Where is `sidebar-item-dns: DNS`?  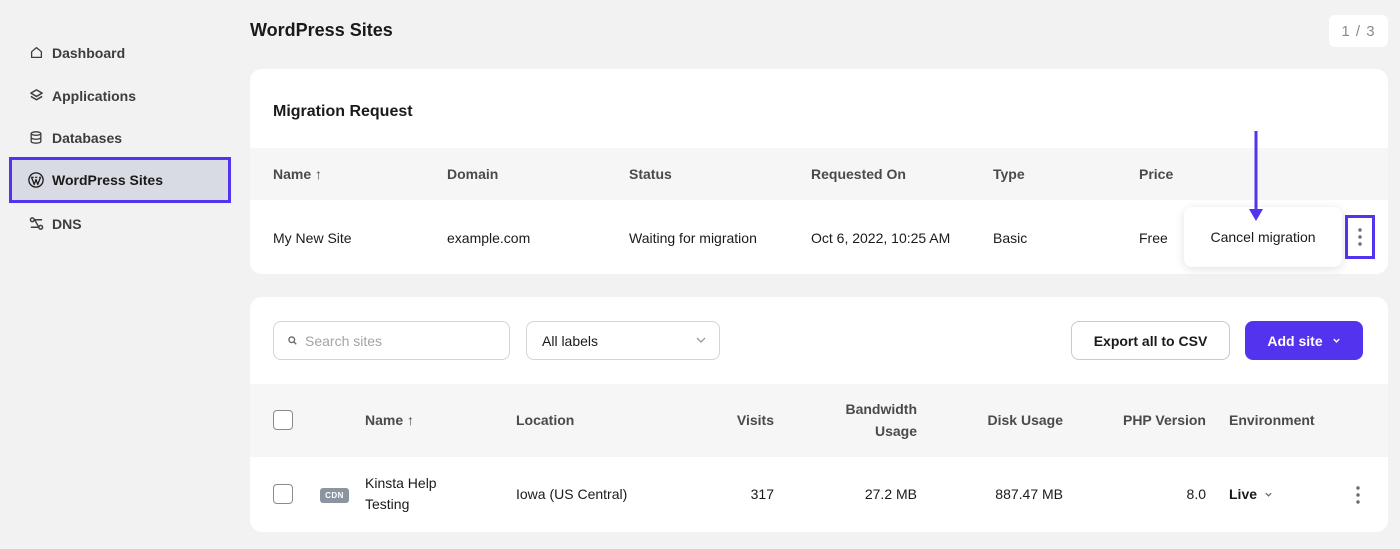
sidebar-item-dns: DNS is located at coordinates (120, 223).